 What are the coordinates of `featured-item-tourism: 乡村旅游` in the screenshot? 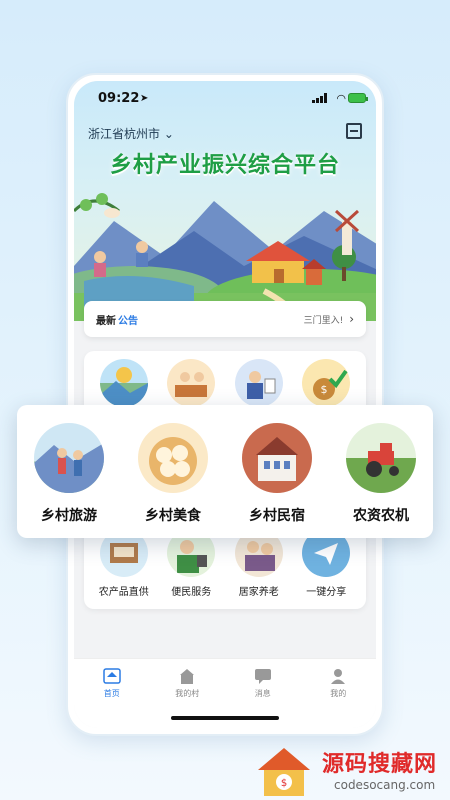 It's located at (69, 474).